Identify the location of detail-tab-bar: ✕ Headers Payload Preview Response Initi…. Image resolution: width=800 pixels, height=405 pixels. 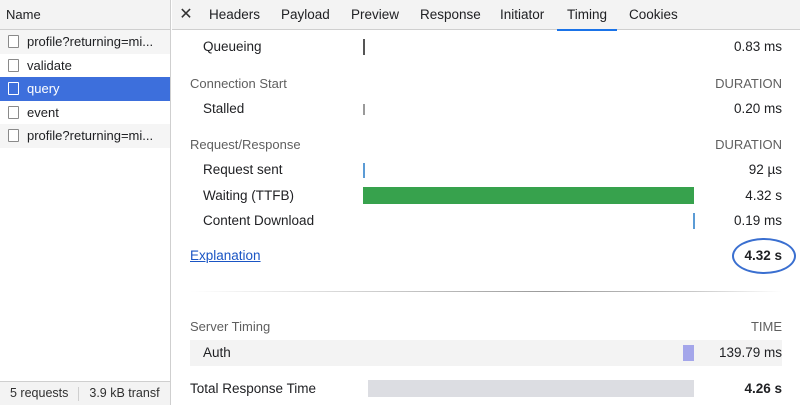
(486, 15).